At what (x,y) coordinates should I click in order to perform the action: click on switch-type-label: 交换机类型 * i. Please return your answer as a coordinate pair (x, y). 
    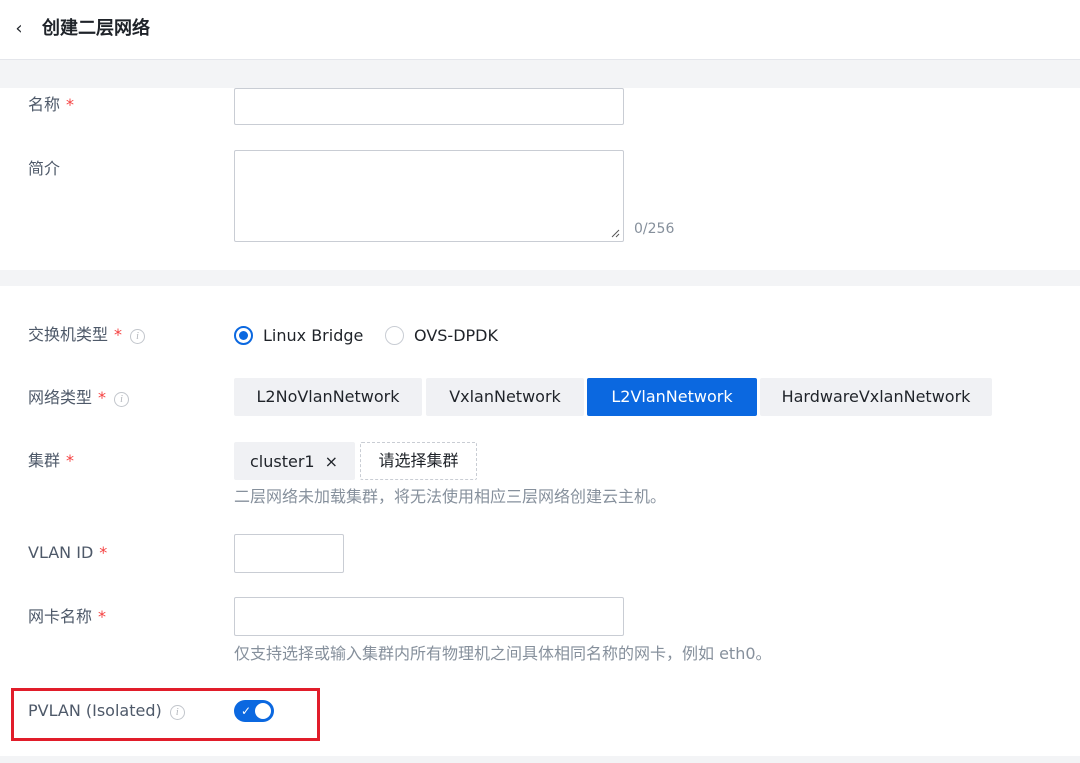
    Looking at the image, I should click on (87, 335).